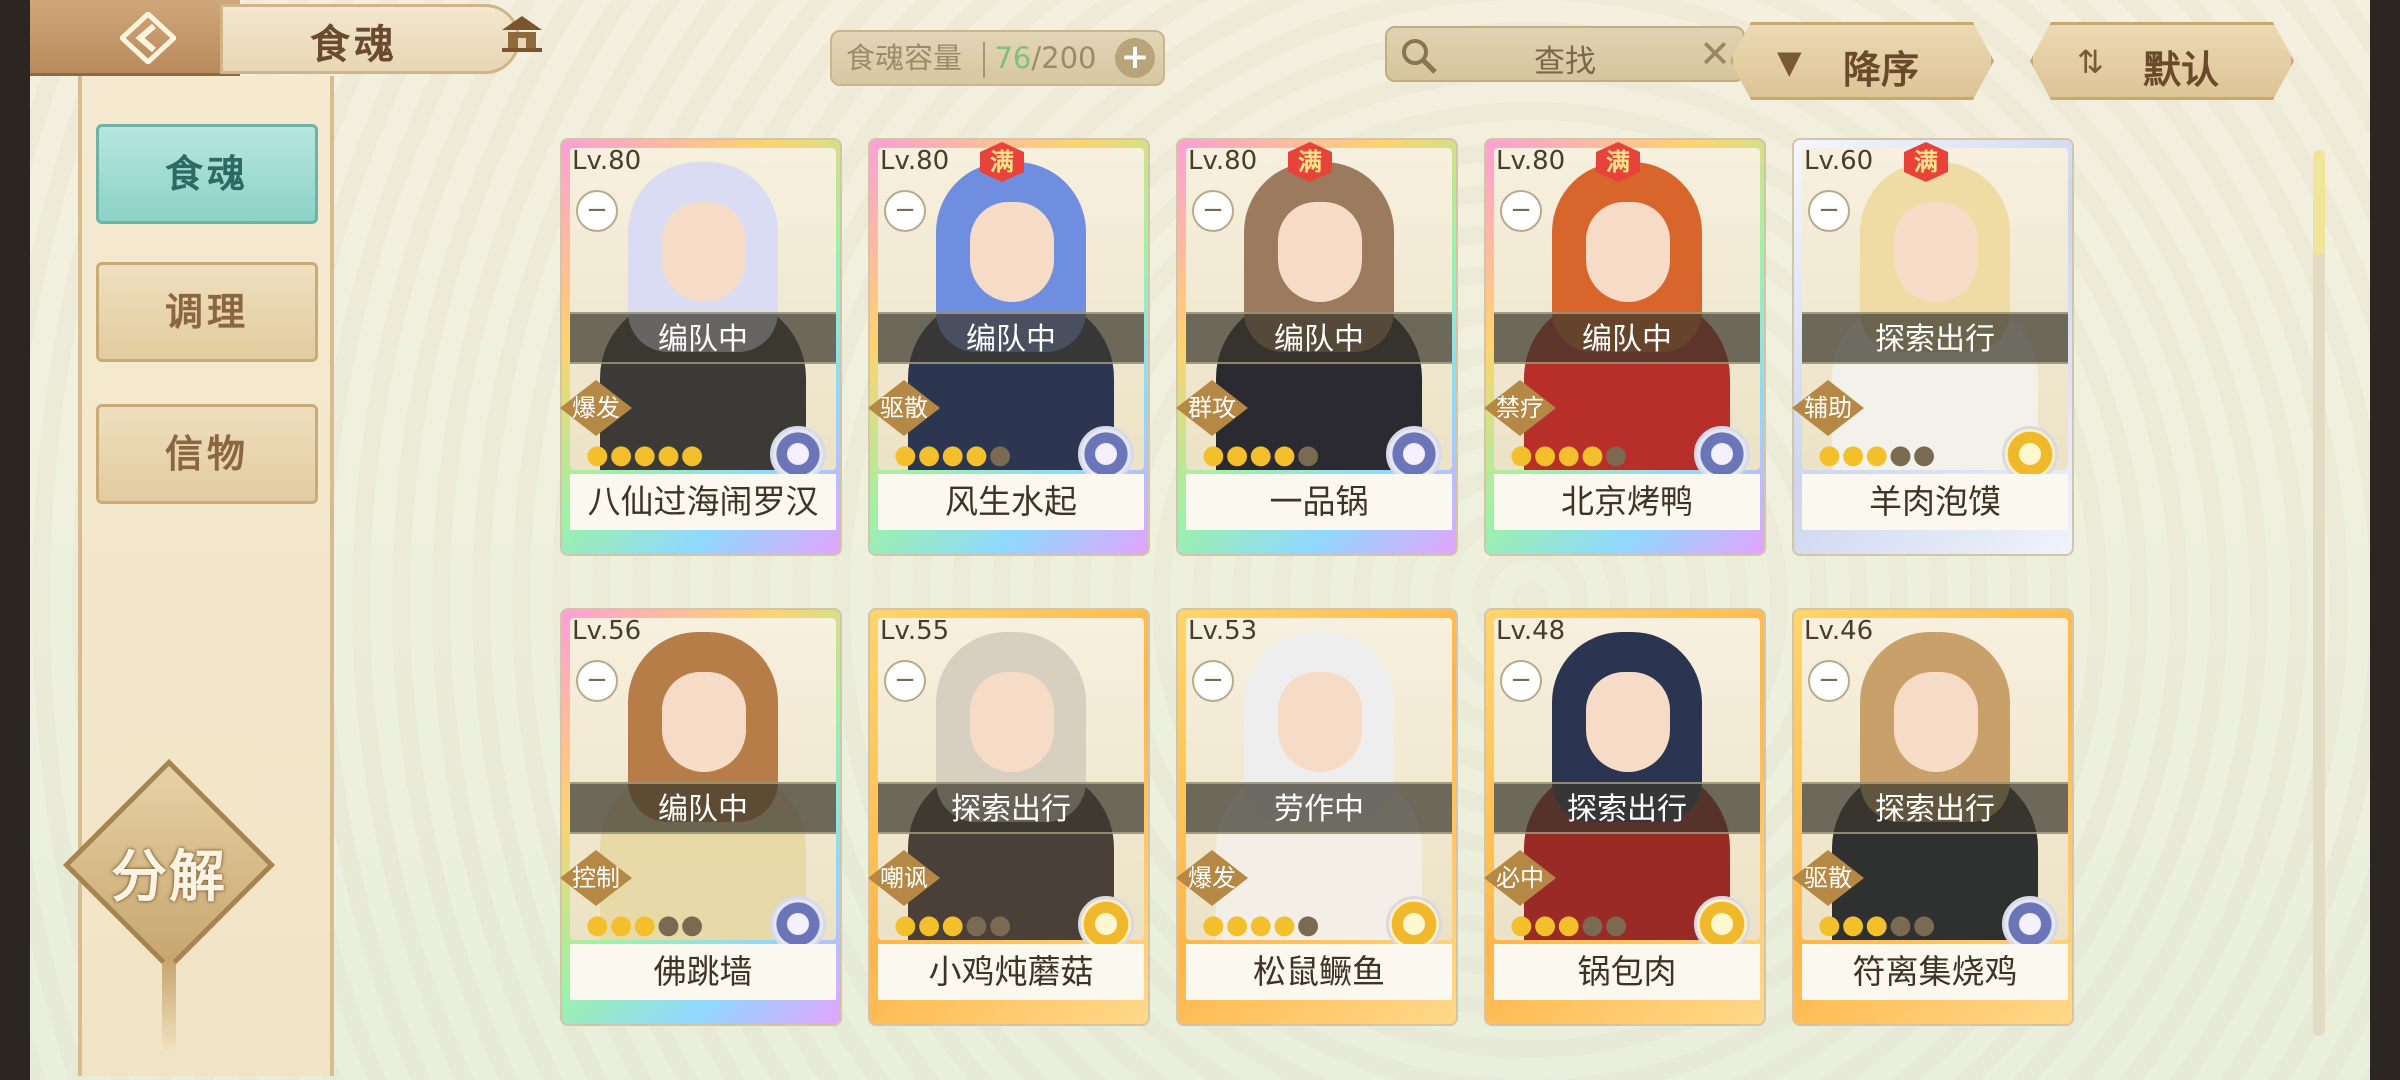  Describe the element at coordinates (2319, 593) in the screenshot. I see `scrollbar` at that location.